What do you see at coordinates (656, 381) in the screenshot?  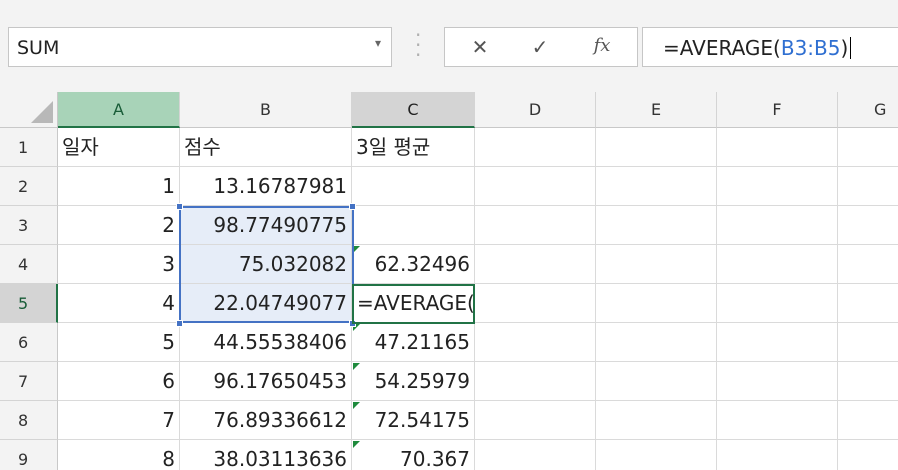 I see `cell-e7` at bounding box center [656, 381].